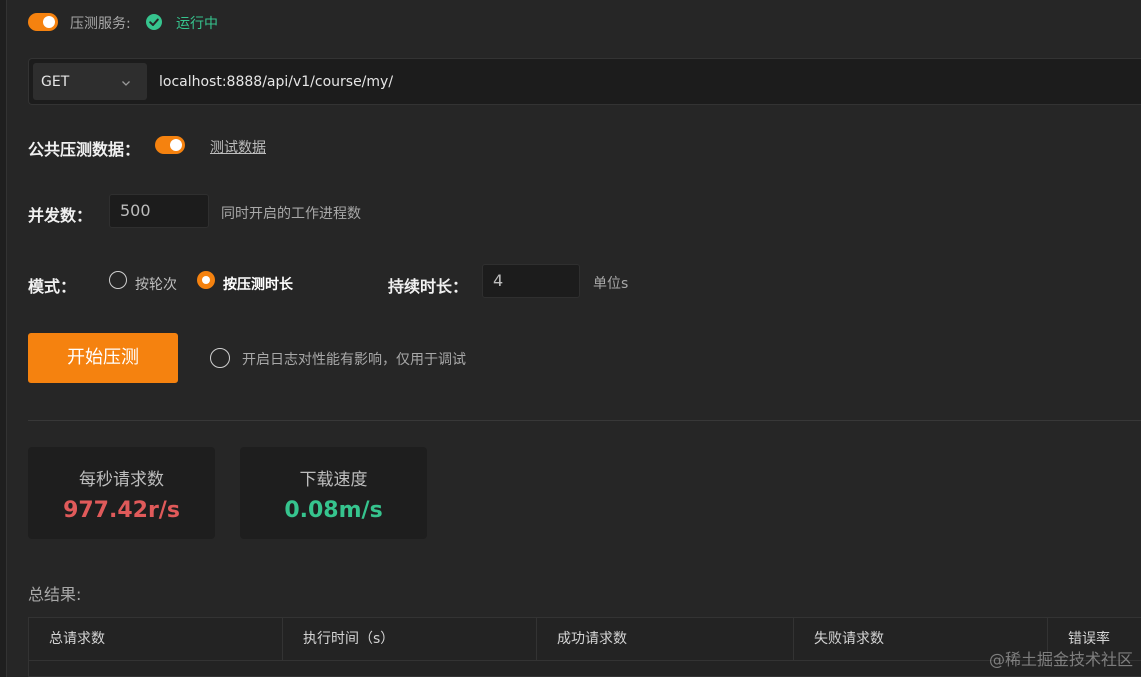  I want to click on watermark: @稀土掘金技术社区, so click(1060, 659).